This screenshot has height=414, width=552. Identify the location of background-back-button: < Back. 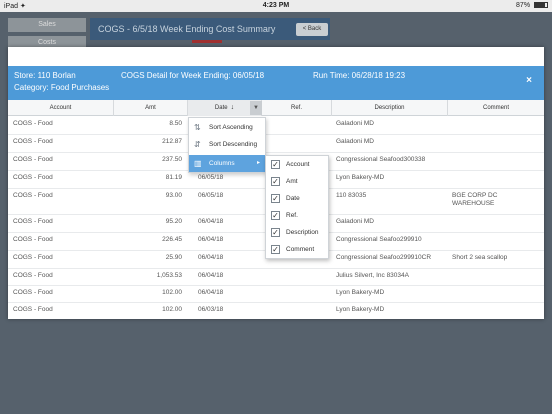
(312, 29).